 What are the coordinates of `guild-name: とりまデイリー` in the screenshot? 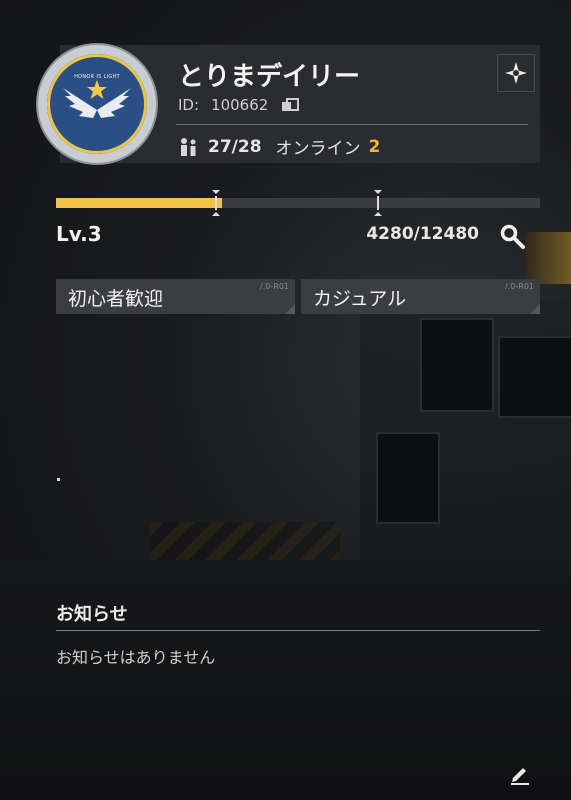 It's located at (269, 77).